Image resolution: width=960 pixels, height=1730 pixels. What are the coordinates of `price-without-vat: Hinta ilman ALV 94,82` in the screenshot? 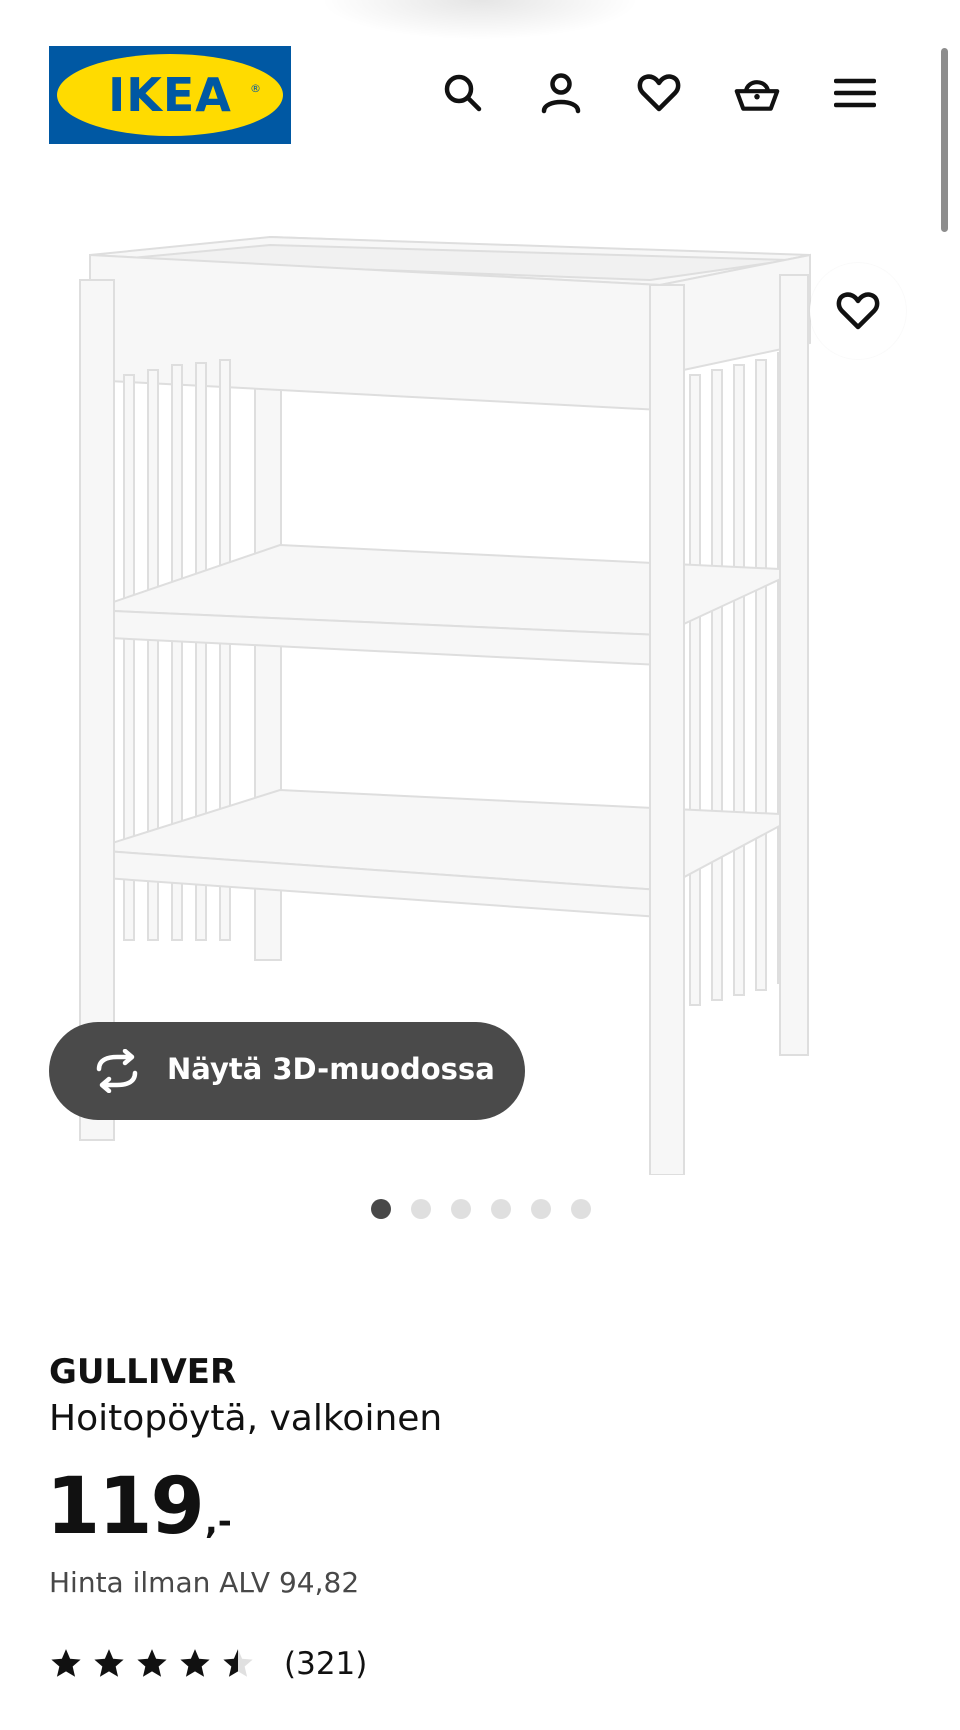 It's located at (204, 1582).